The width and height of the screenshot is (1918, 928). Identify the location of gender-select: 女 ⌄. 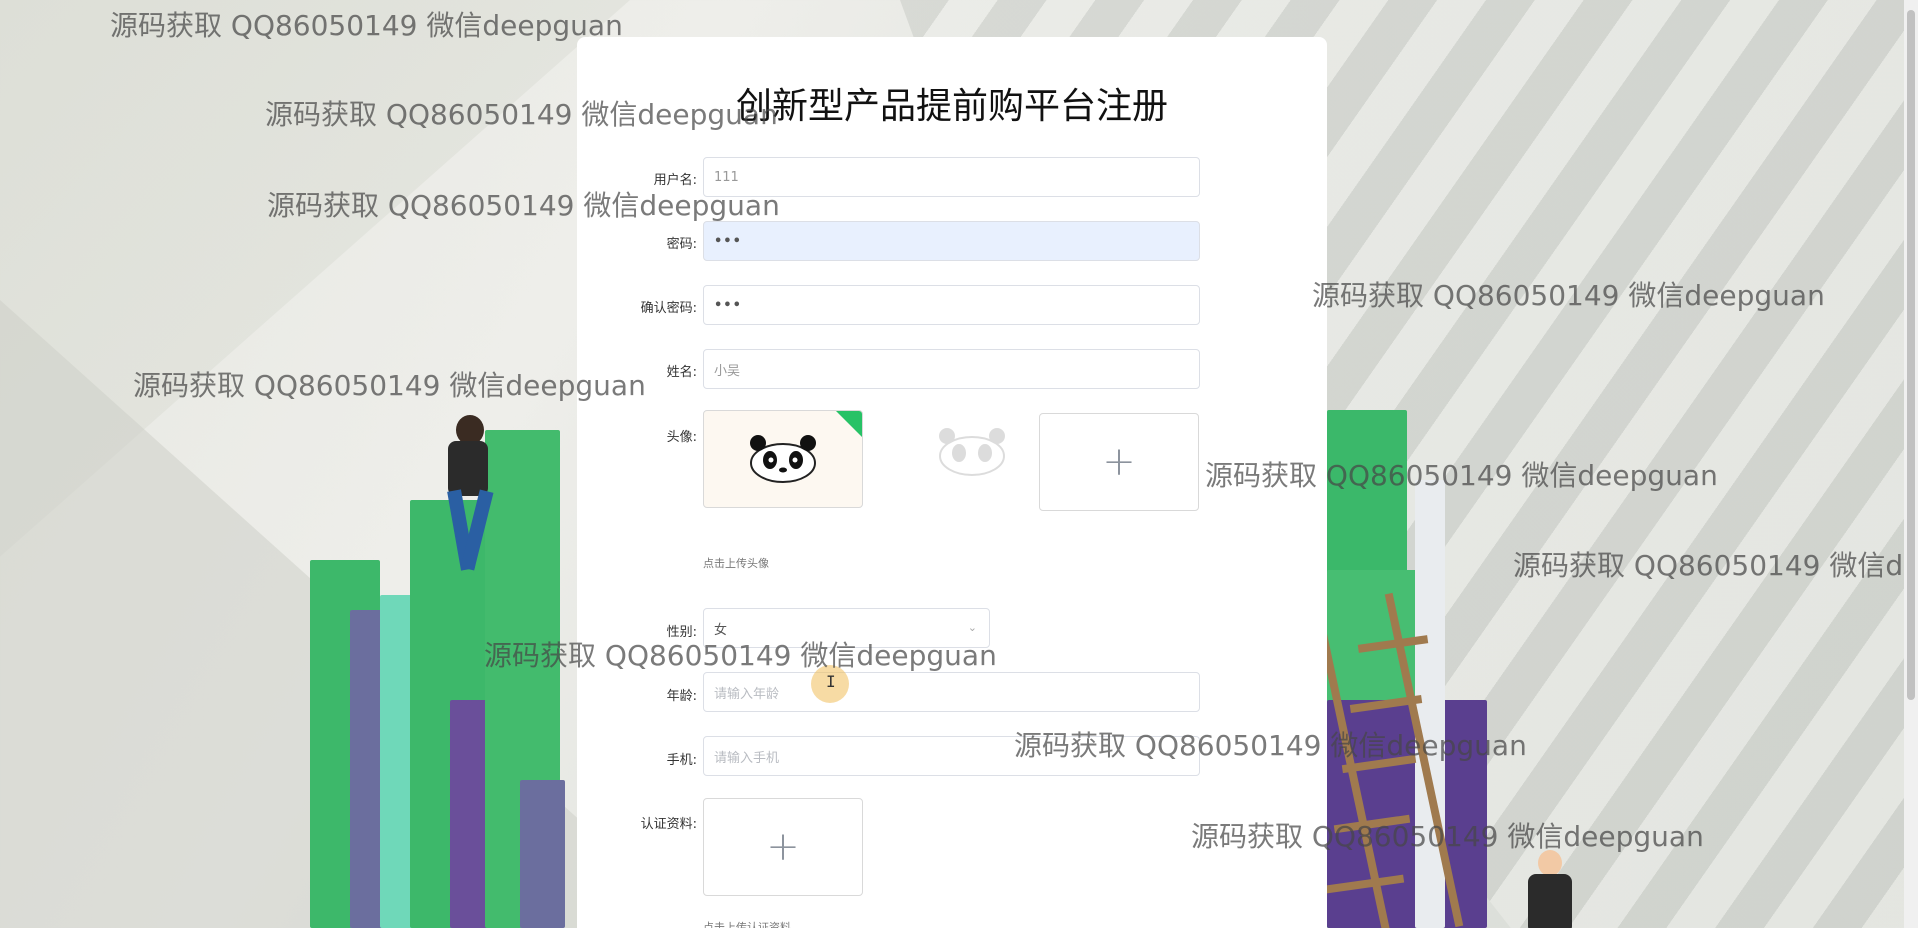
(846, 628).